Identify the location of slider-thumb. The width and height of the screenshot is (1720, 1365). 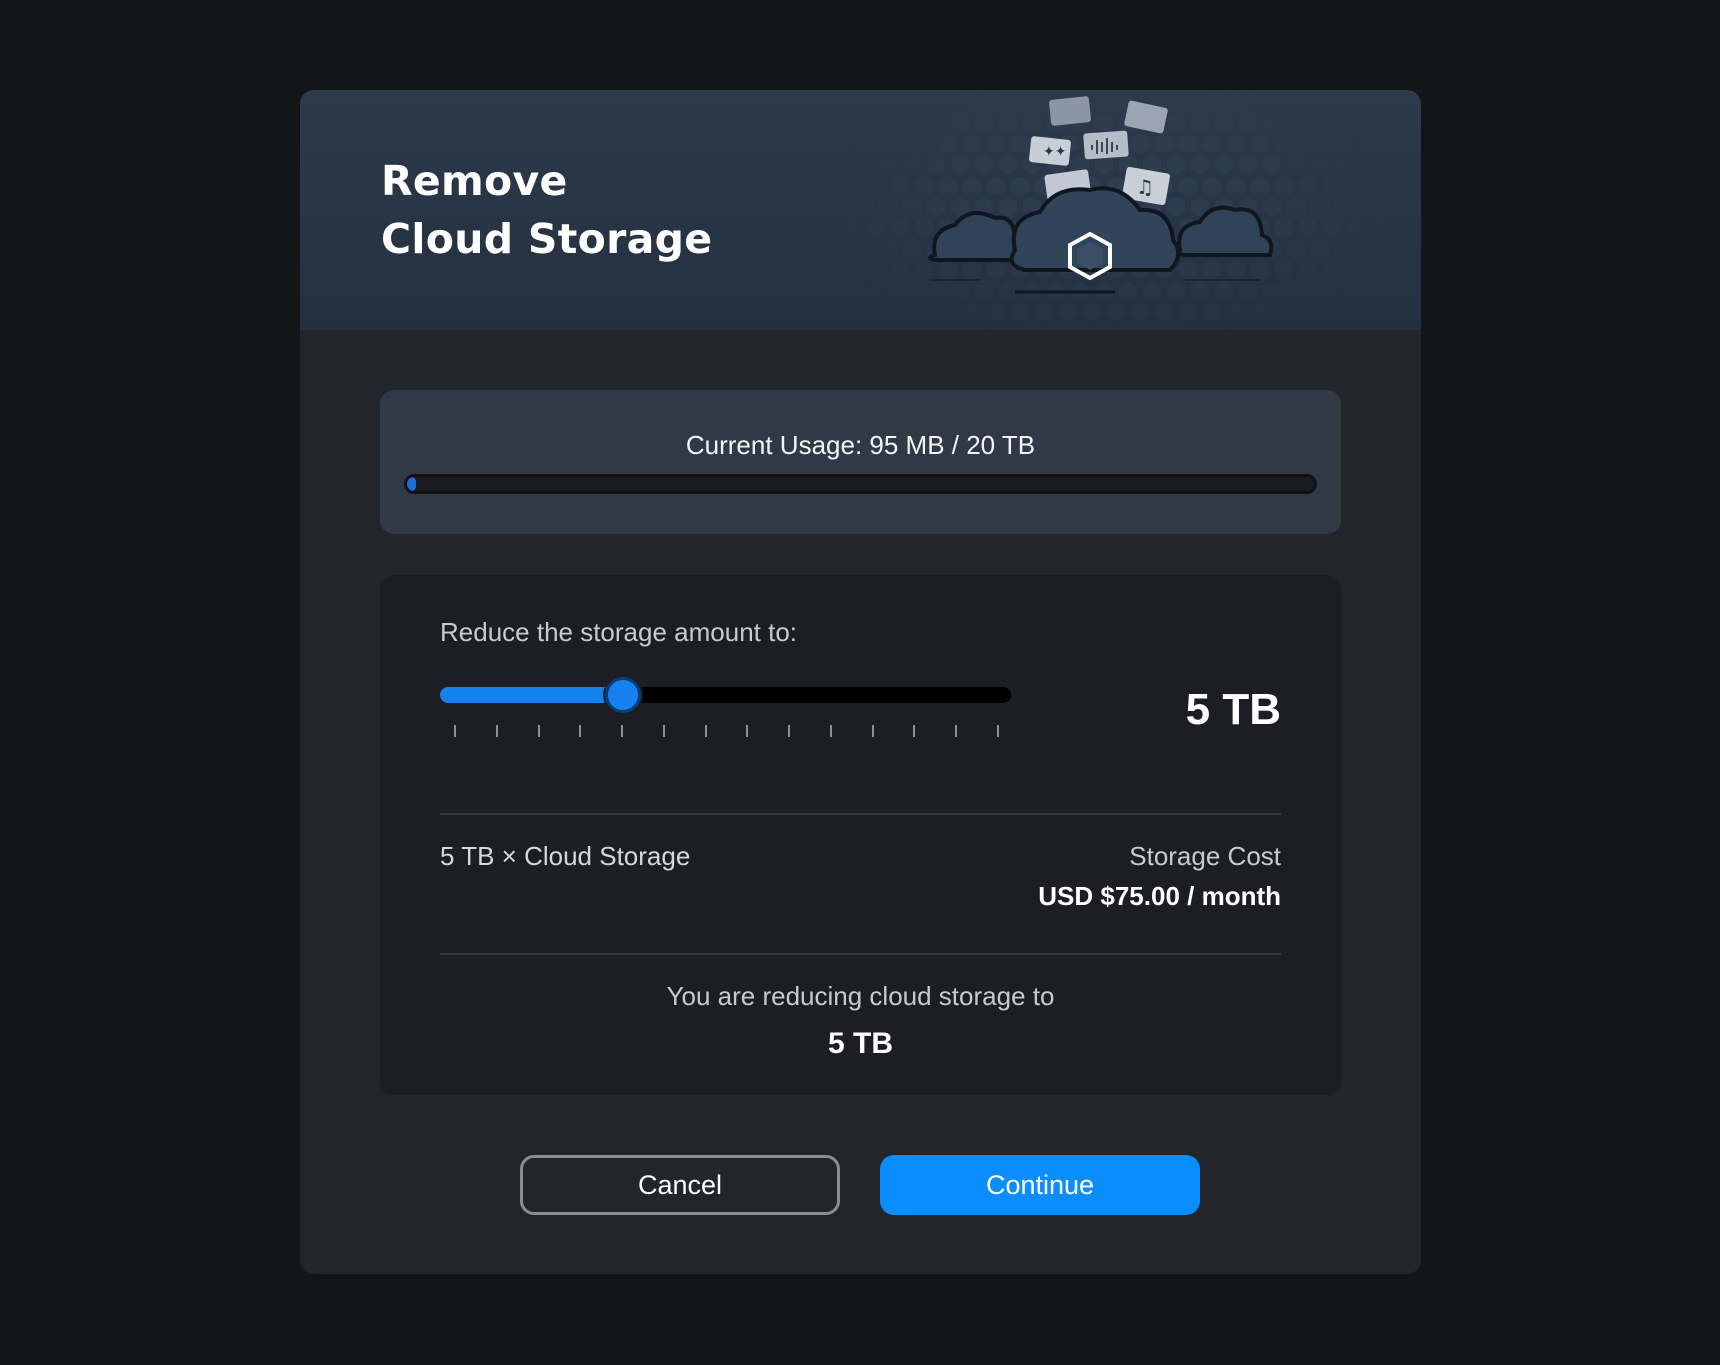
(622, 695).